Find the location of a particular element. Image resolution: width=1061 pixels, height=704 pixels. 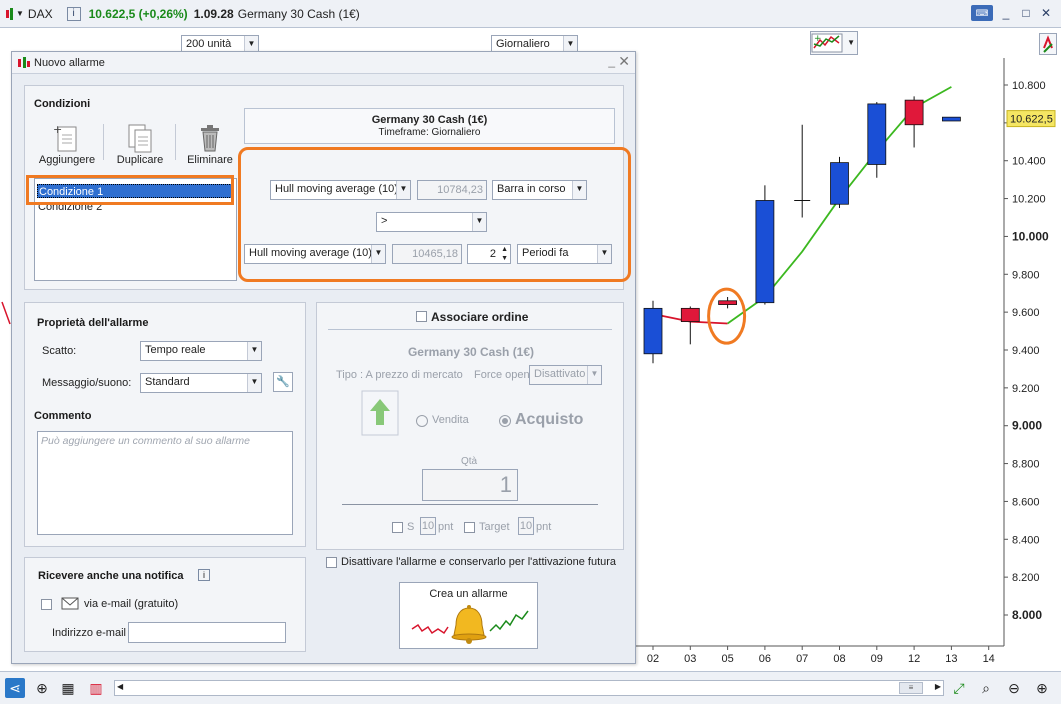

create-alarm-label: Crea un allarme is located at coordinates (468, 594).